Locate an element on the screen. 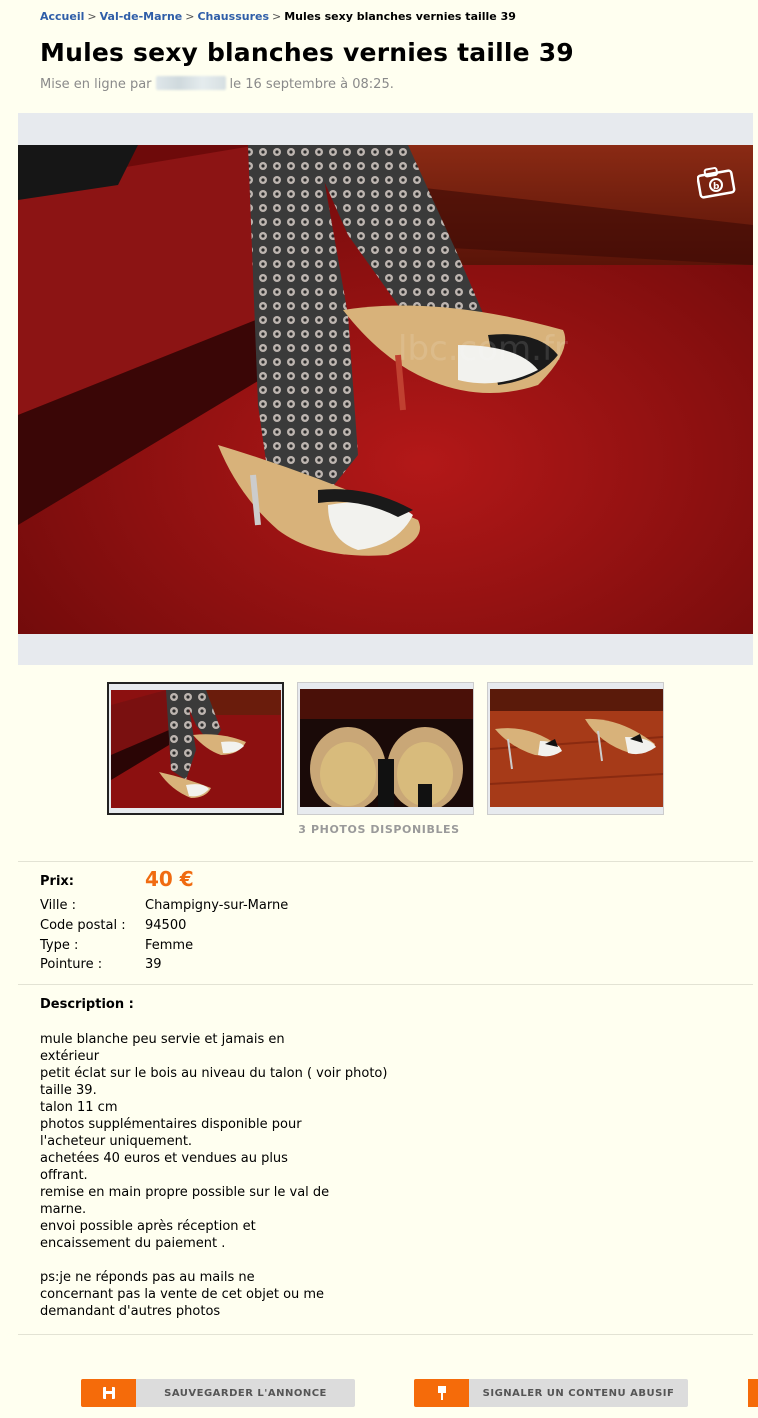  breadcrumb-current: Mules sexy blanches vernies taille 39 is located at coordinates (400, 16).